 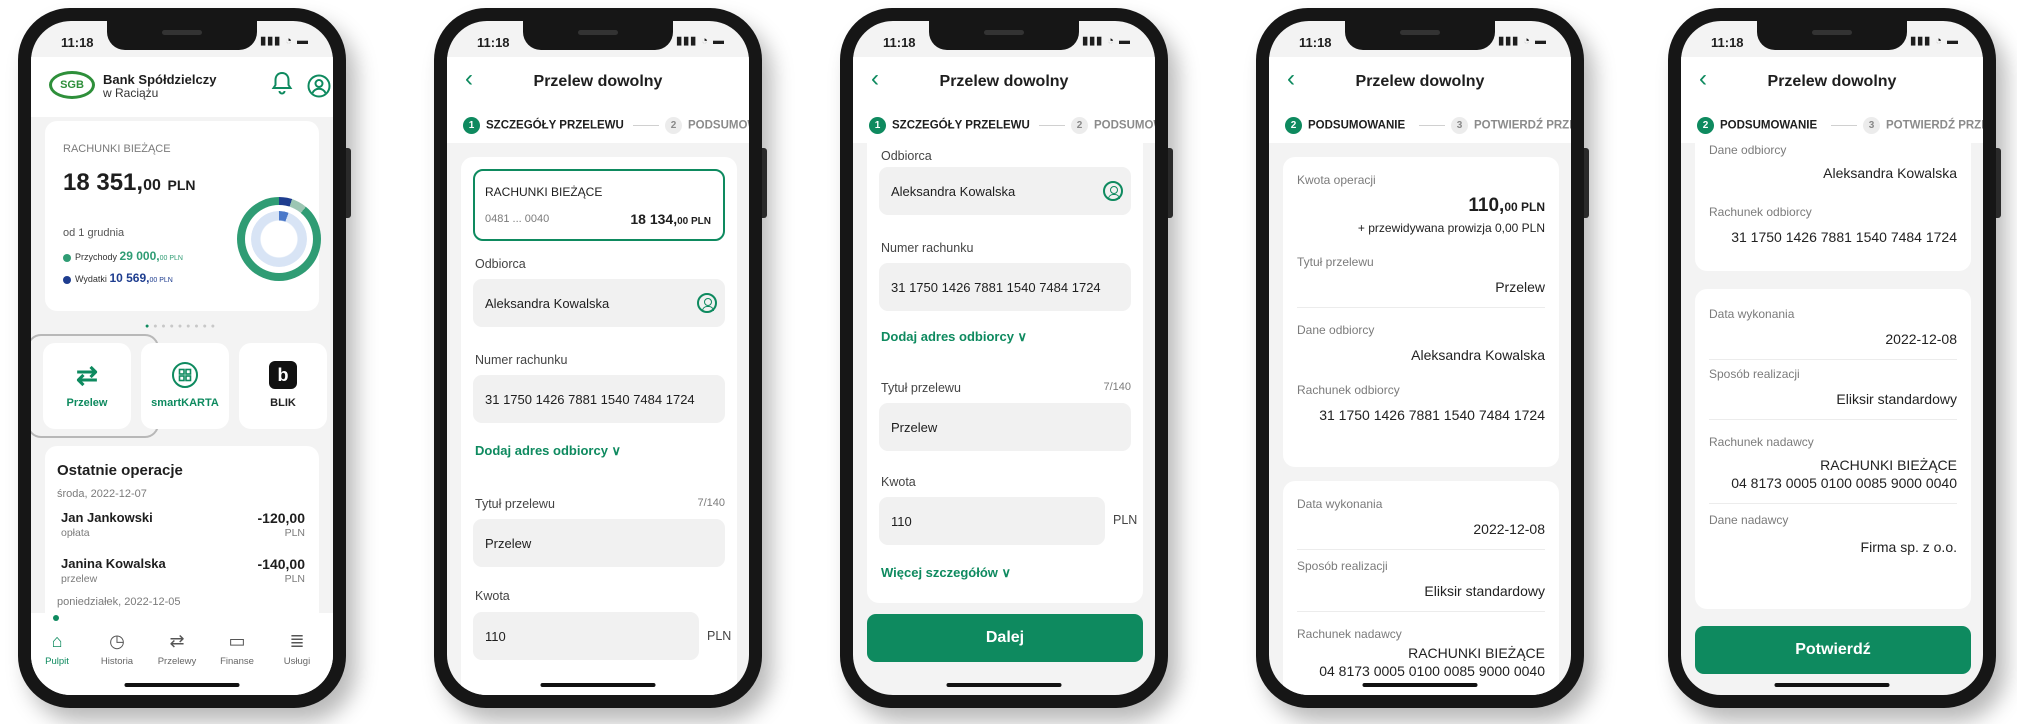 I want to click on recent-date-2: poniedziałek, 2022-12-05, so click(x=119, y=602).